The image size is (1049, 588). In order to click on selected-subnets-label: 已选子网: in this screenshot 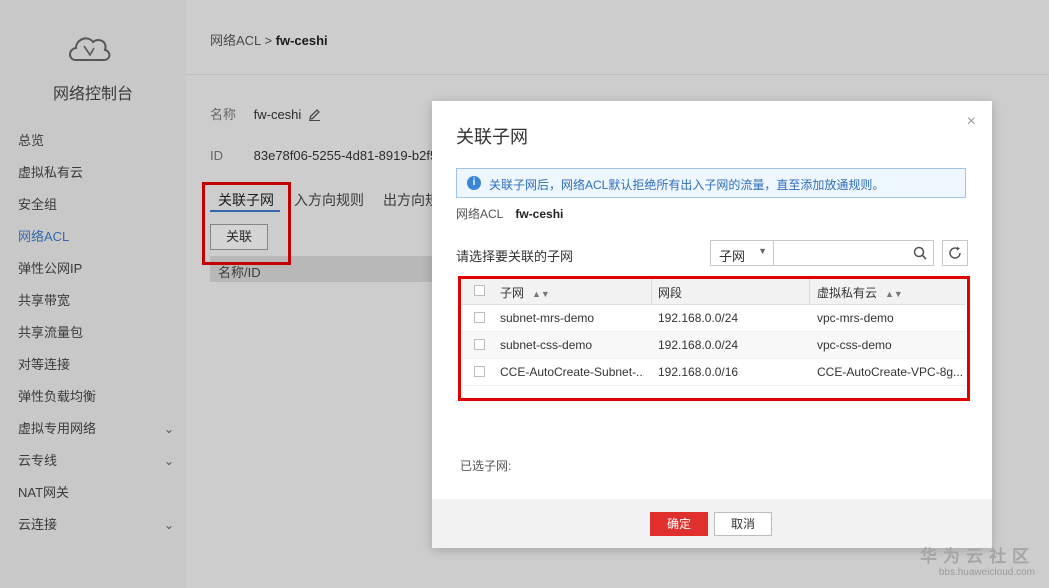, I will do `click(486, 466)`.